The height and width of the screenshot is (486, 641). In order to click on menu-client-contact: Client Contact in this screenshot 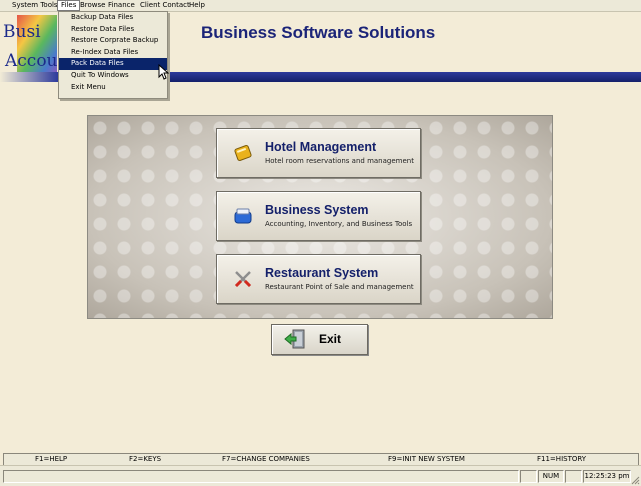, I will do `click(165, 5)`.